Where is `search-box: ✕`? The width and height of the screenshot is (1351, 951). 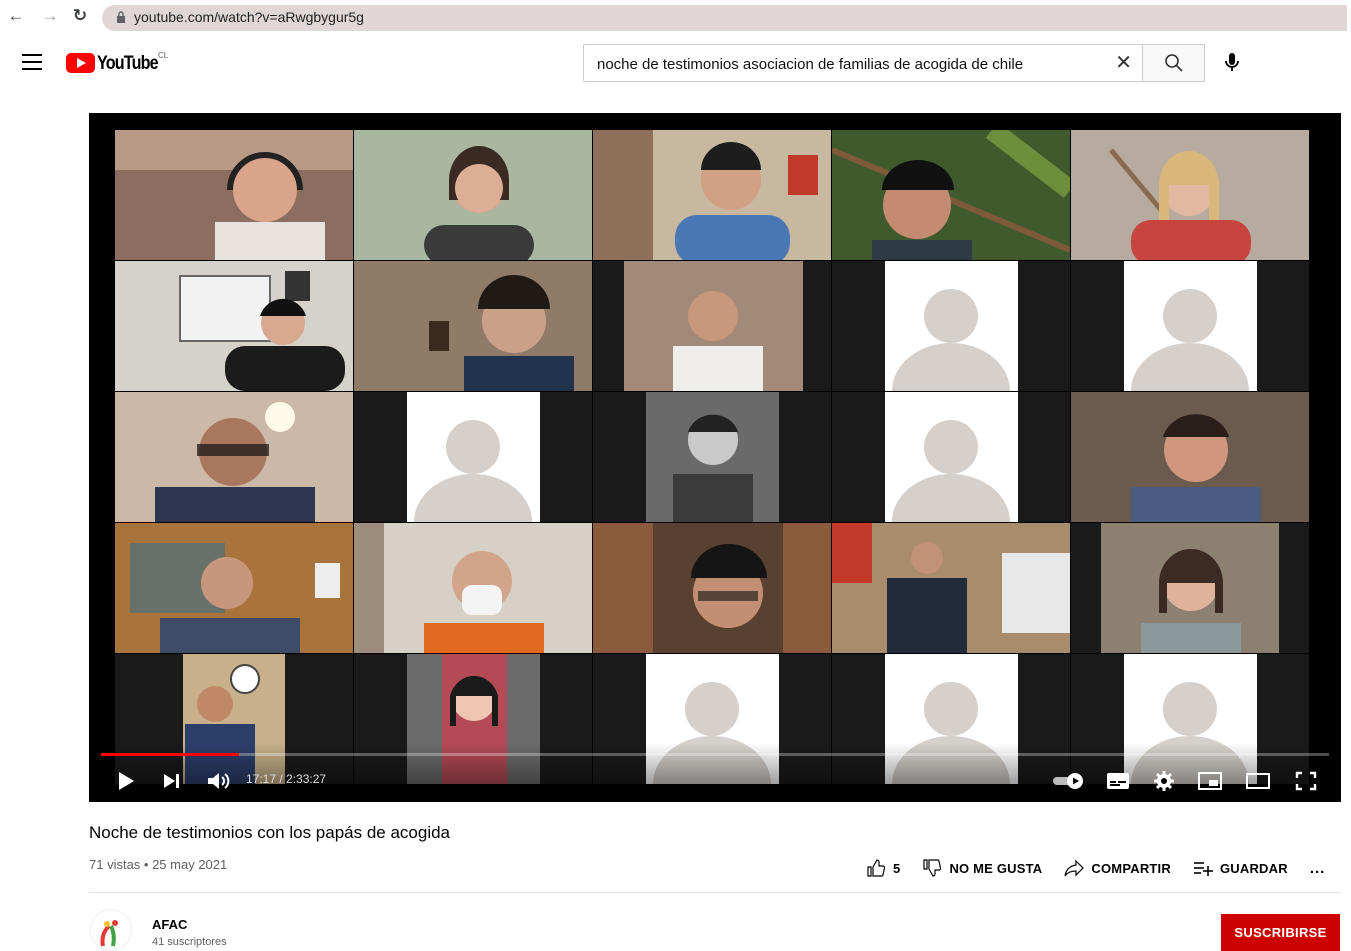 search-box: ✕ is located at coordinates (863, 63).